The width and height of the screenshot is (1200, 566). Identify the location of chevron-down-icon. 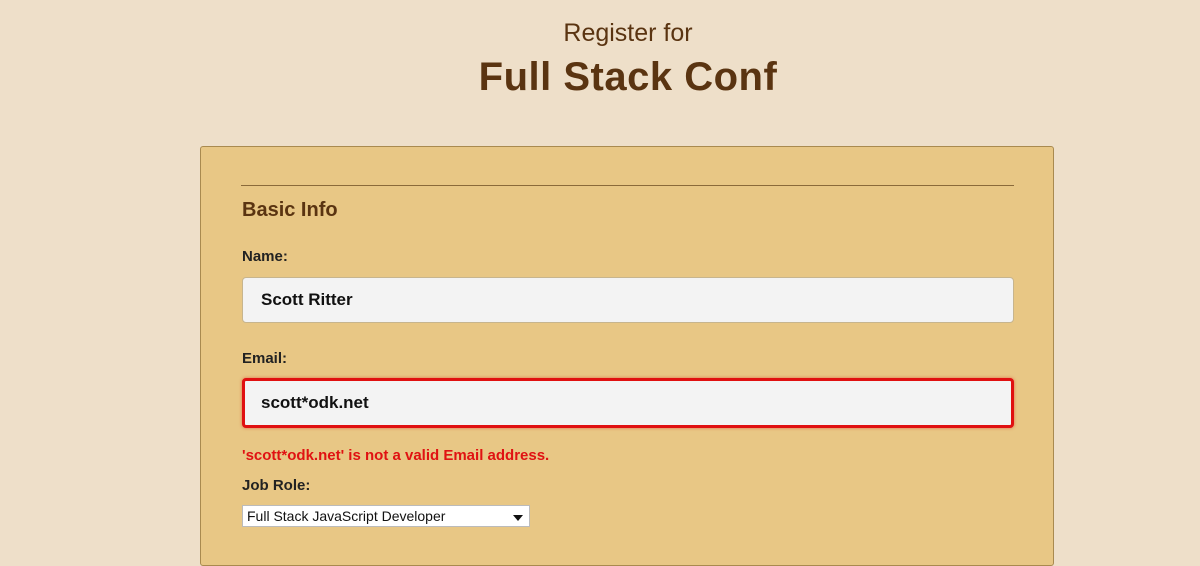
(518, 518).